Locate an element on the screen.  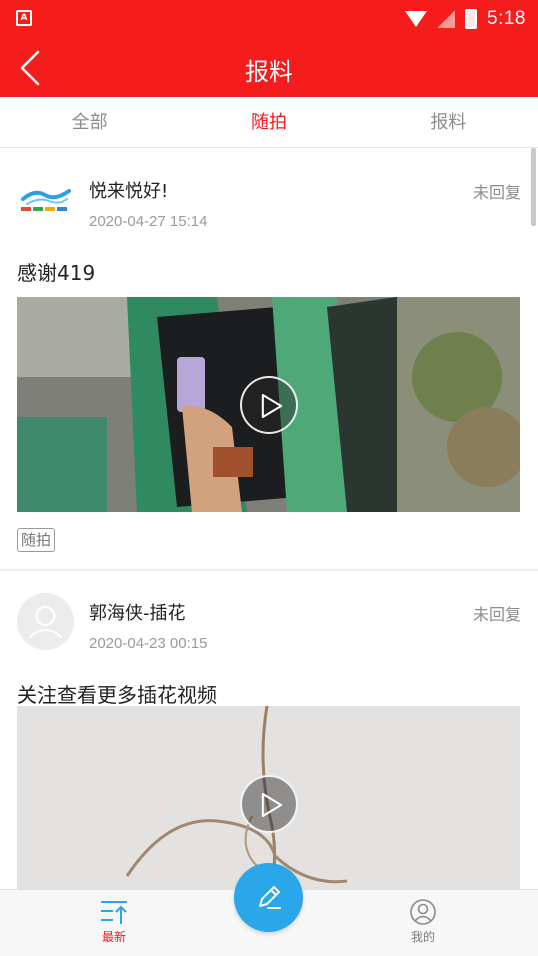
category-tabs: 全部 随拍 报料 is located at coordinates (269, 122).